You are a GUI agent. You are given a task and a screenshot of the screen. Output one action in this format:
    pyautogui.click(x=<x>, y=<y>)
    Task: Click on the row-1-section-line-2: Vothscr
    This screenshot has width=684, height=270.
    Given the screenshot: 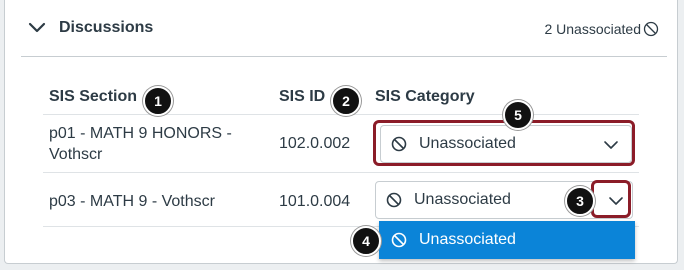 What is the action you would take?
    pyautogui.click(x=76, y=154)
    